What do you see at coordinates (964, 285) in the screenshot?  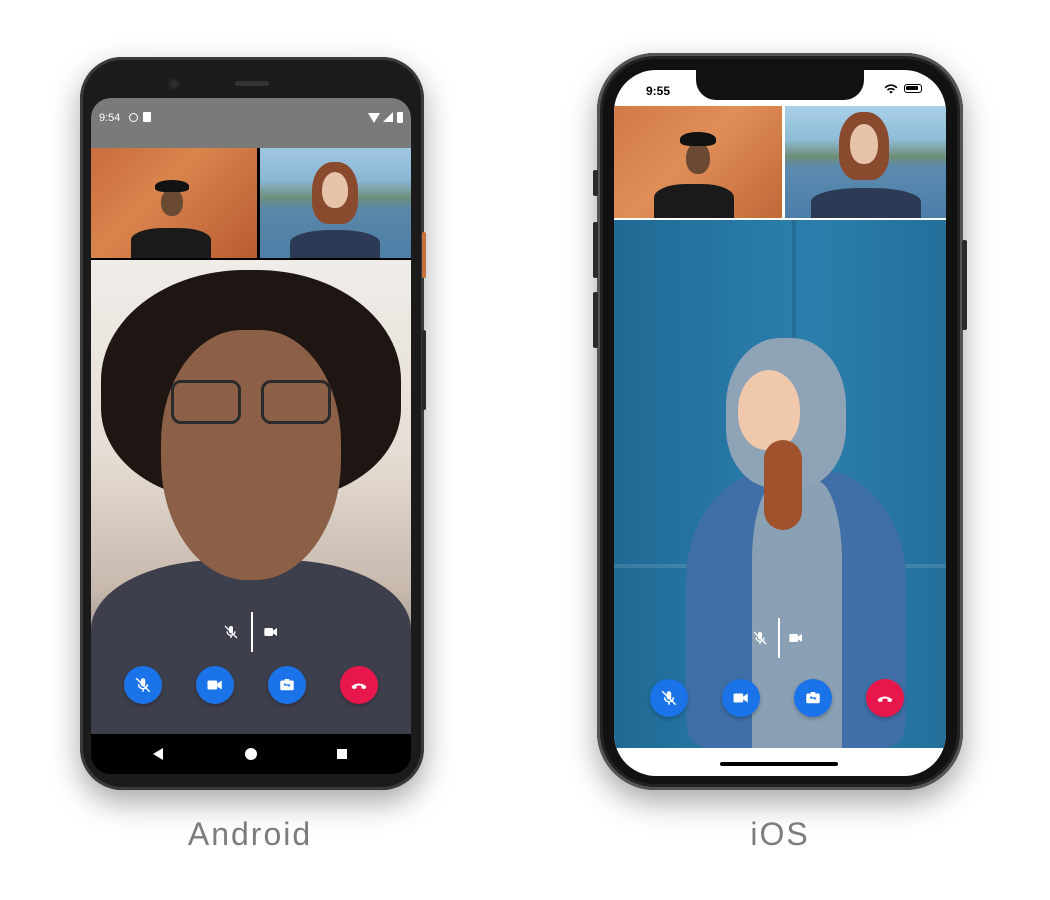 I see `ios-side-button` at bounding box center [964, 285].